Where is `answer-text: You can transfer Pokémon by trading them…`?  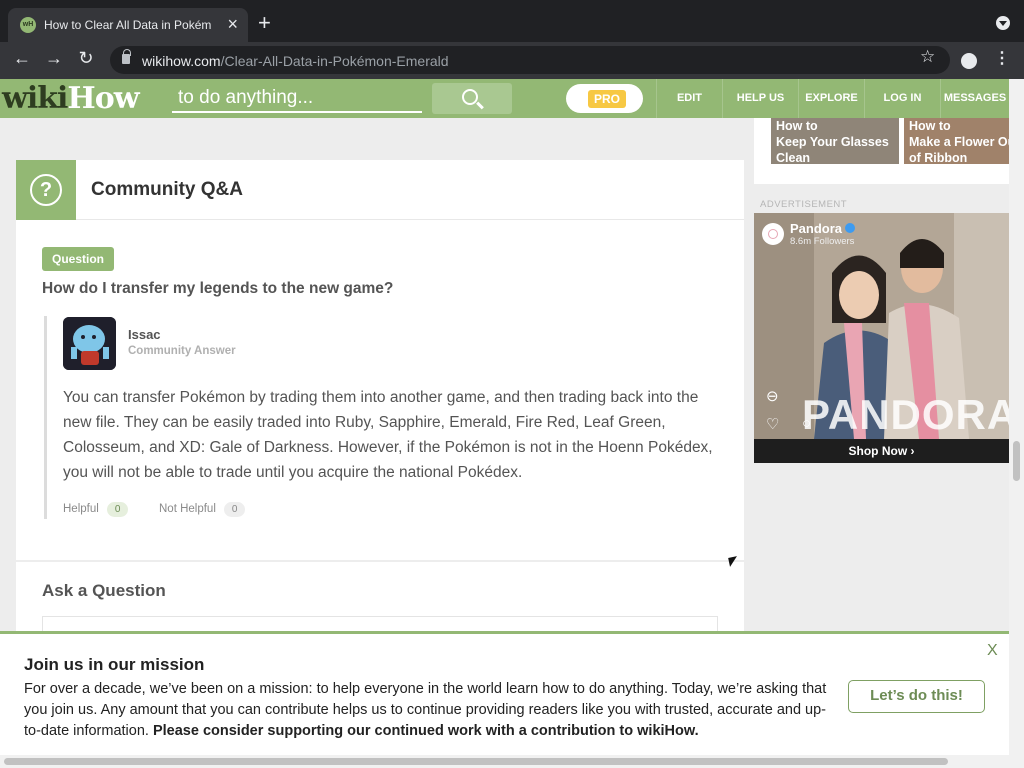 answer-text: You can transfer Pokémon by trading them… is located at coordinates (388, 435).